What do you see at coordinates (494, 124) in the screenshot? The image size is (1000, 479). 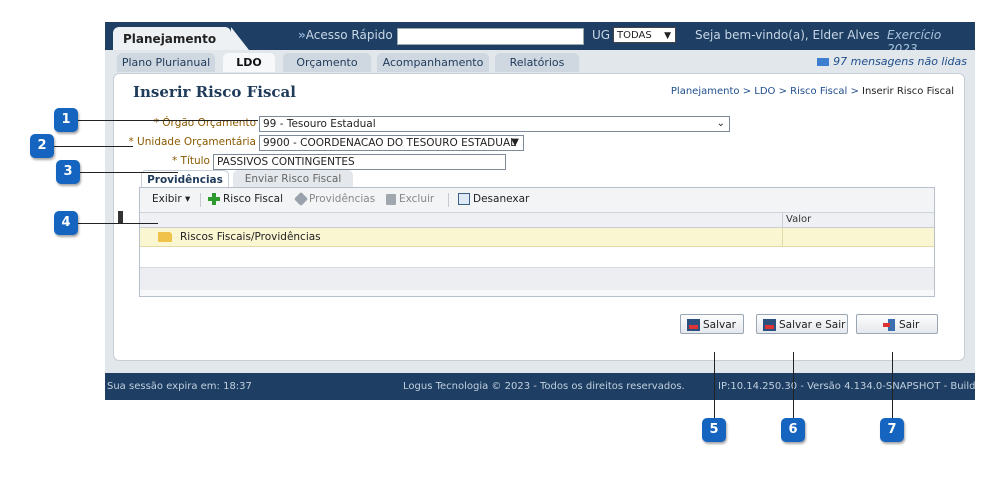 I see `orgao-select: 99 - Tesouro Estadual ⌄` at bounding box center [494, 124].